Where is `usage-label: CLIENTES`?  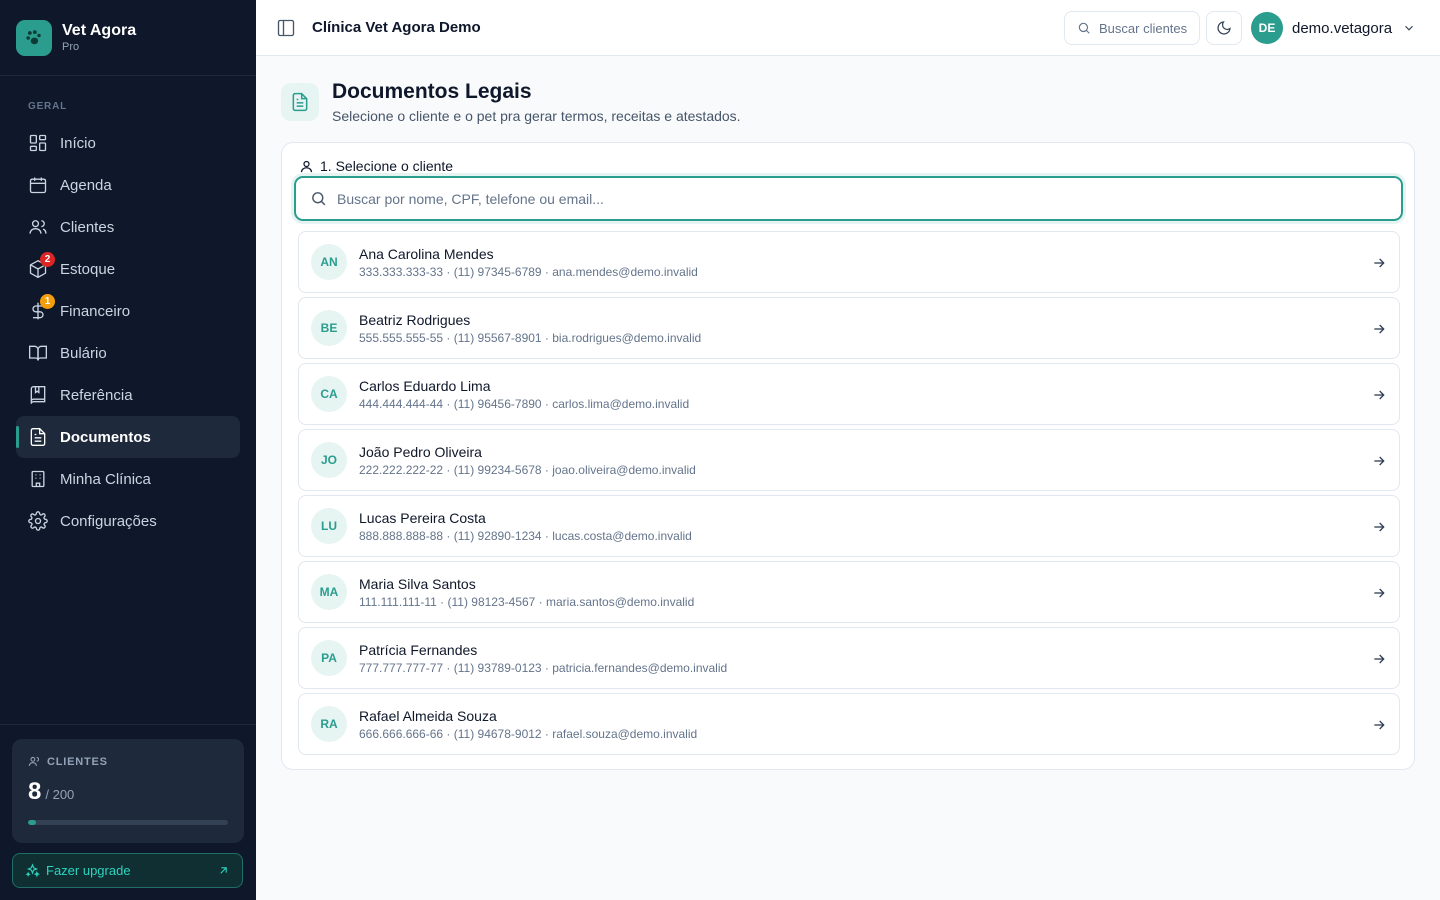
usage-label: CLIENTES is located at coordinates (77, 761).